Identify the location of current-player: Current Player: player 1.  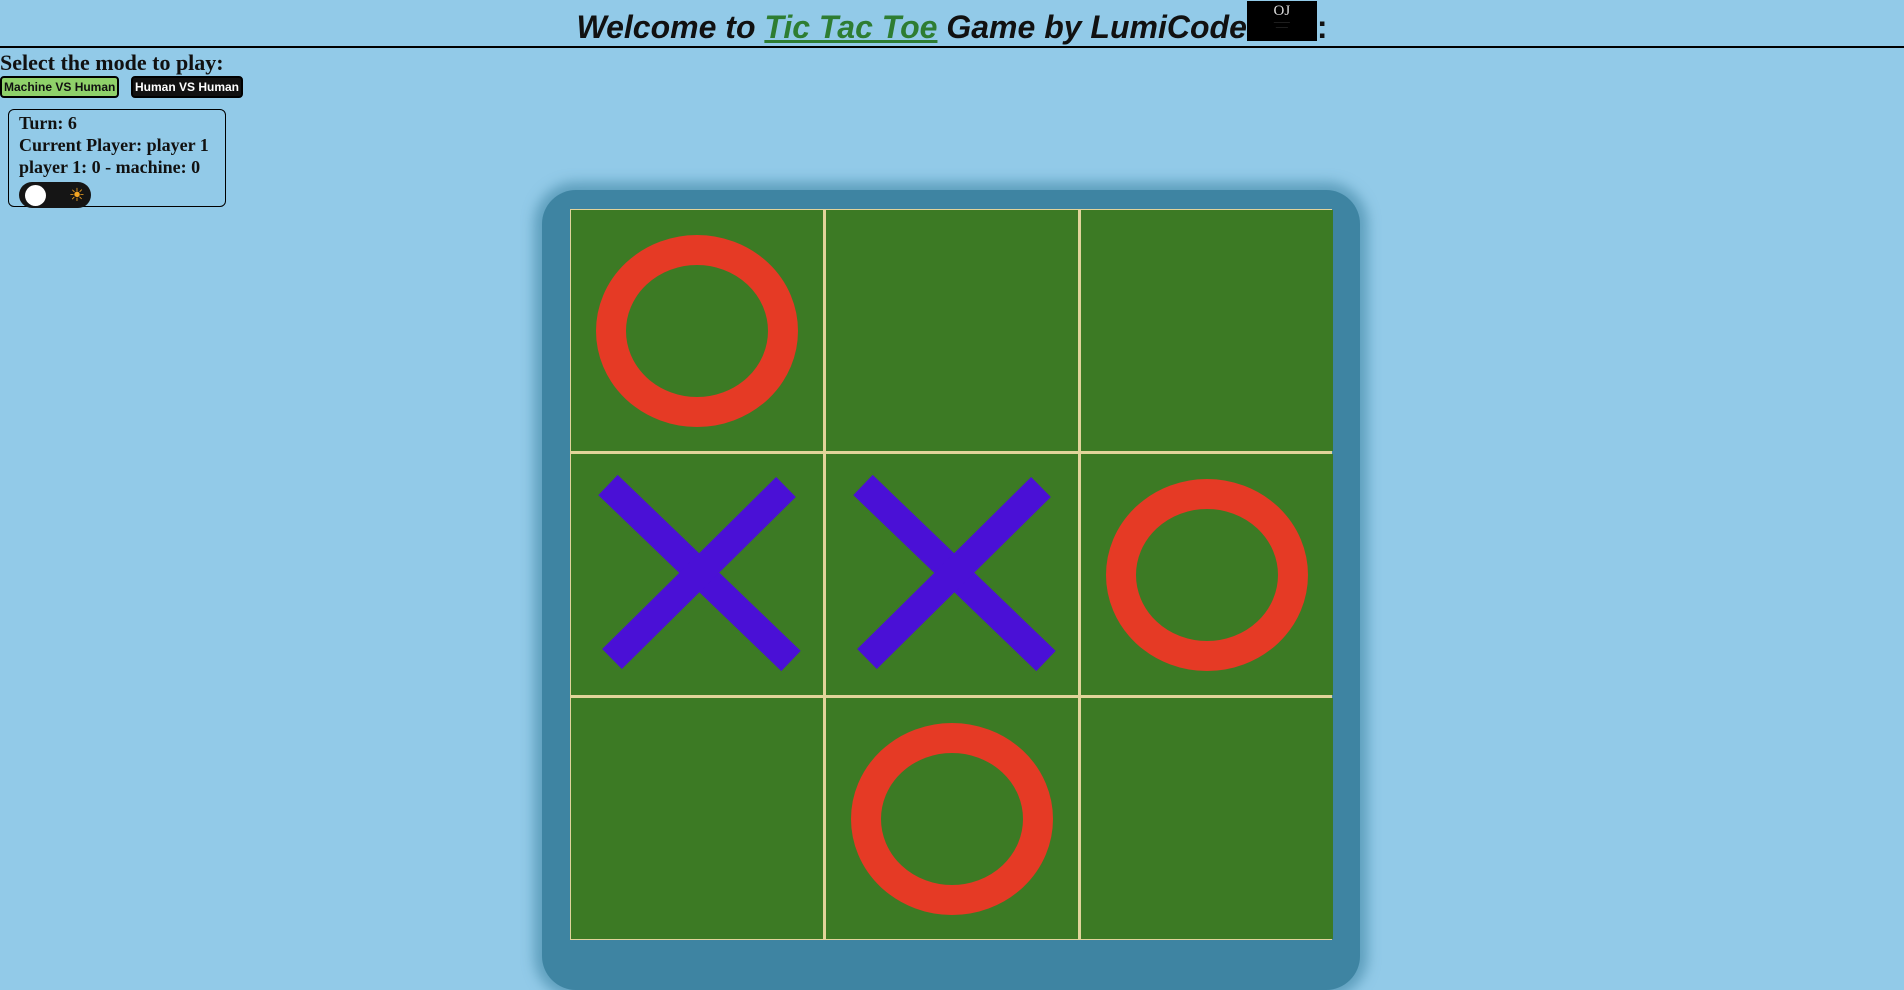
(114, 145).